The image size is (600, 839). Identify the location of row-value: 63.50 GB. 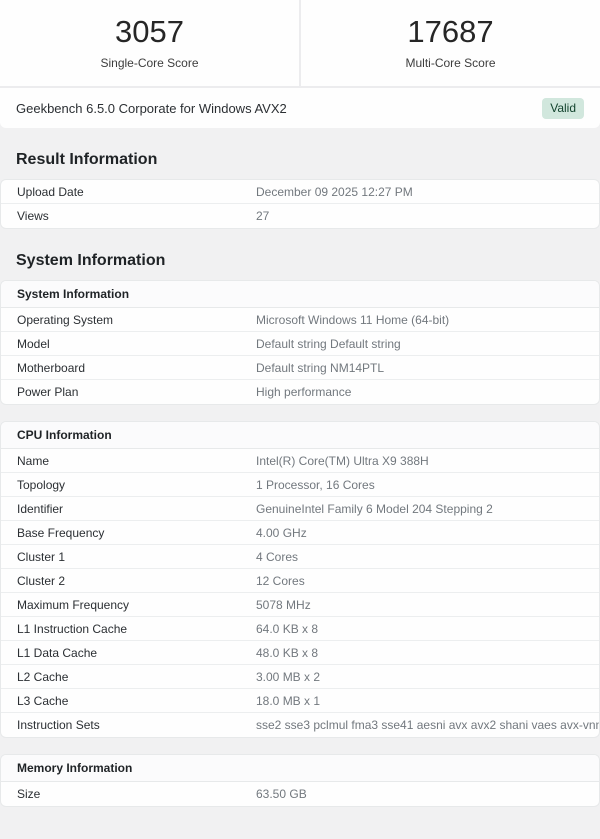
(281, 794).